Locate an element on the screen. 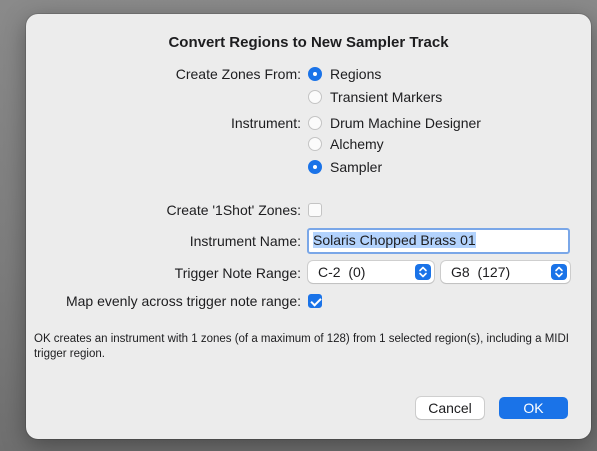  radio-alchemy-indicator is located at coordinates (315, 144).